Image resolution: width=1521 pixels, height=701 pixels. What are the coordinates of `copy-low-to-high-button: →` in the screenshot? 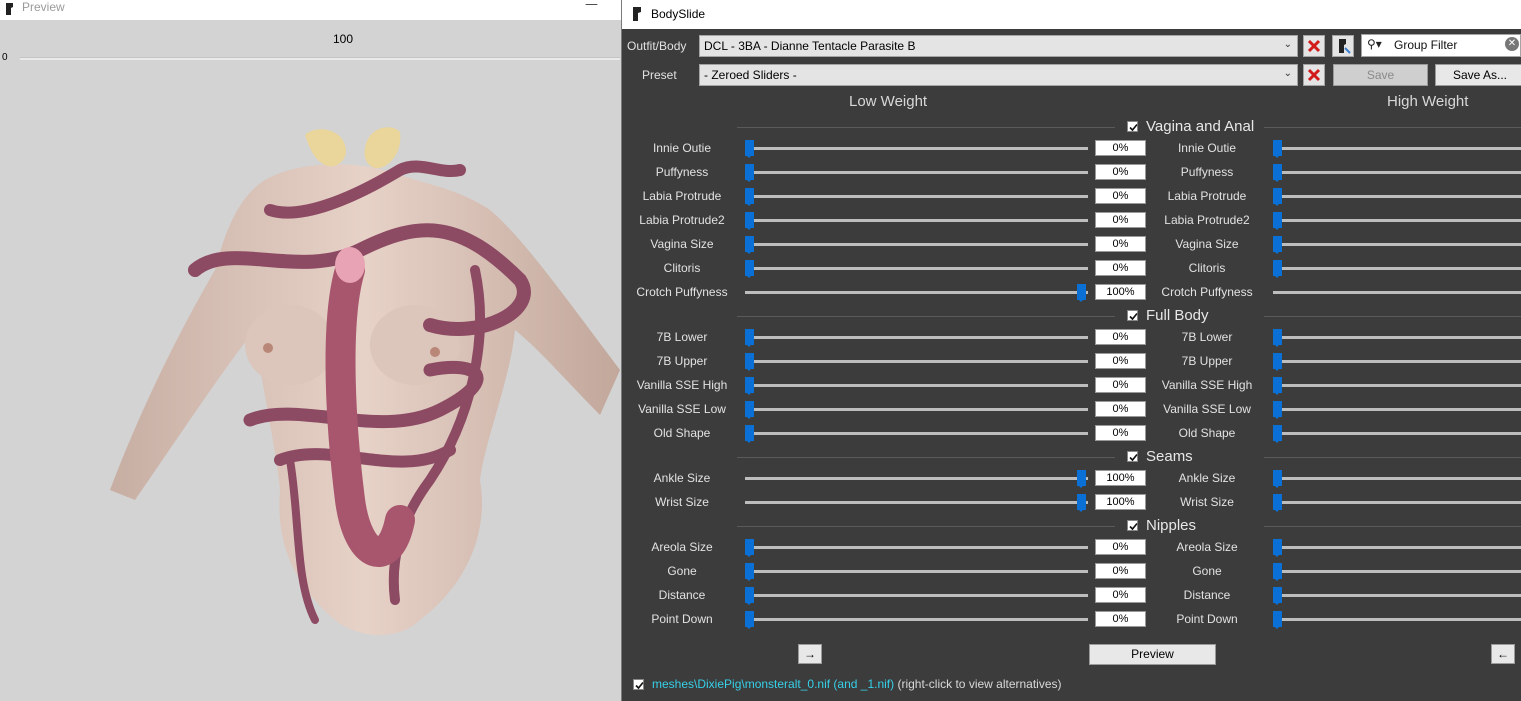 It's located at (810, 654).